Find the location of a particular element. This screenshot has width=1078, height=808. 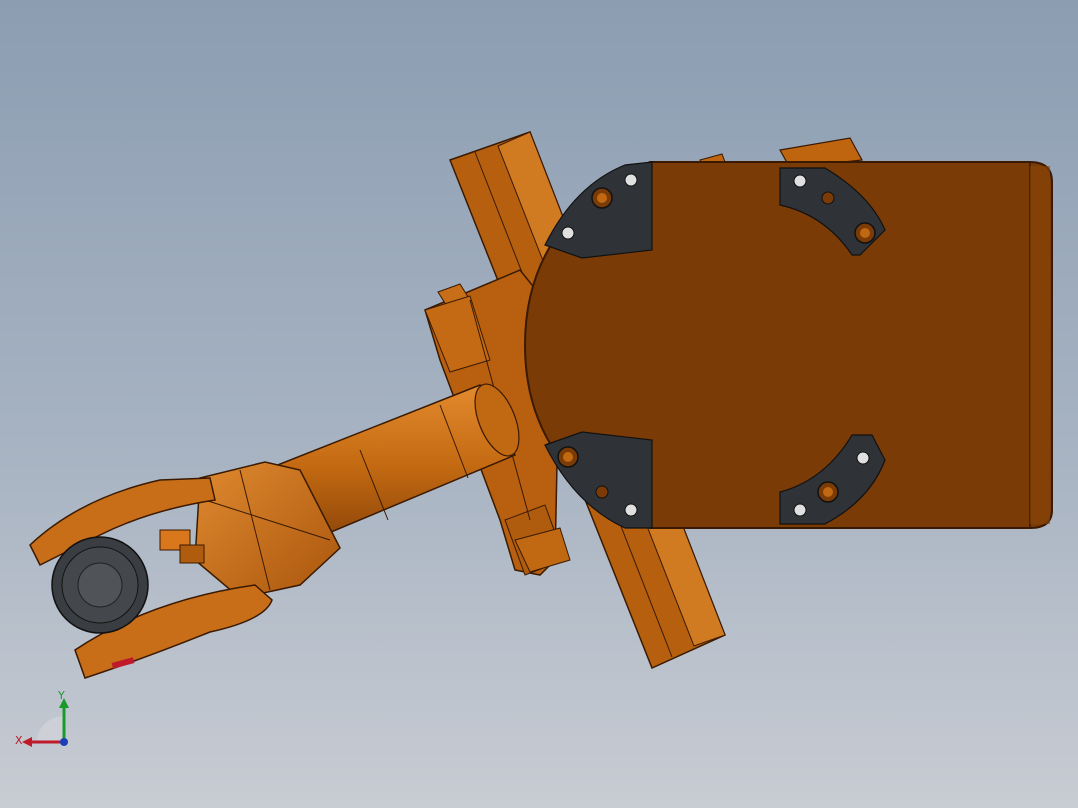

tool-flange is located at coordinates (100, 585).